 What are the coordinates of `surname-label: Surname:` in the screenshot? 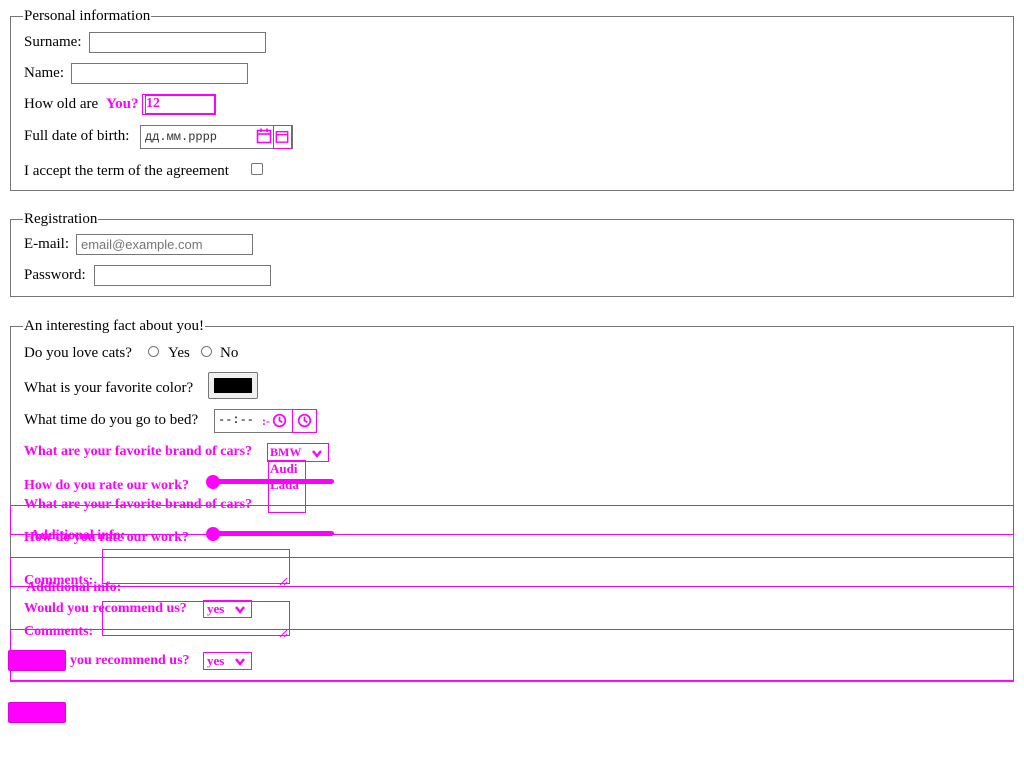 It's located at (53, 42).